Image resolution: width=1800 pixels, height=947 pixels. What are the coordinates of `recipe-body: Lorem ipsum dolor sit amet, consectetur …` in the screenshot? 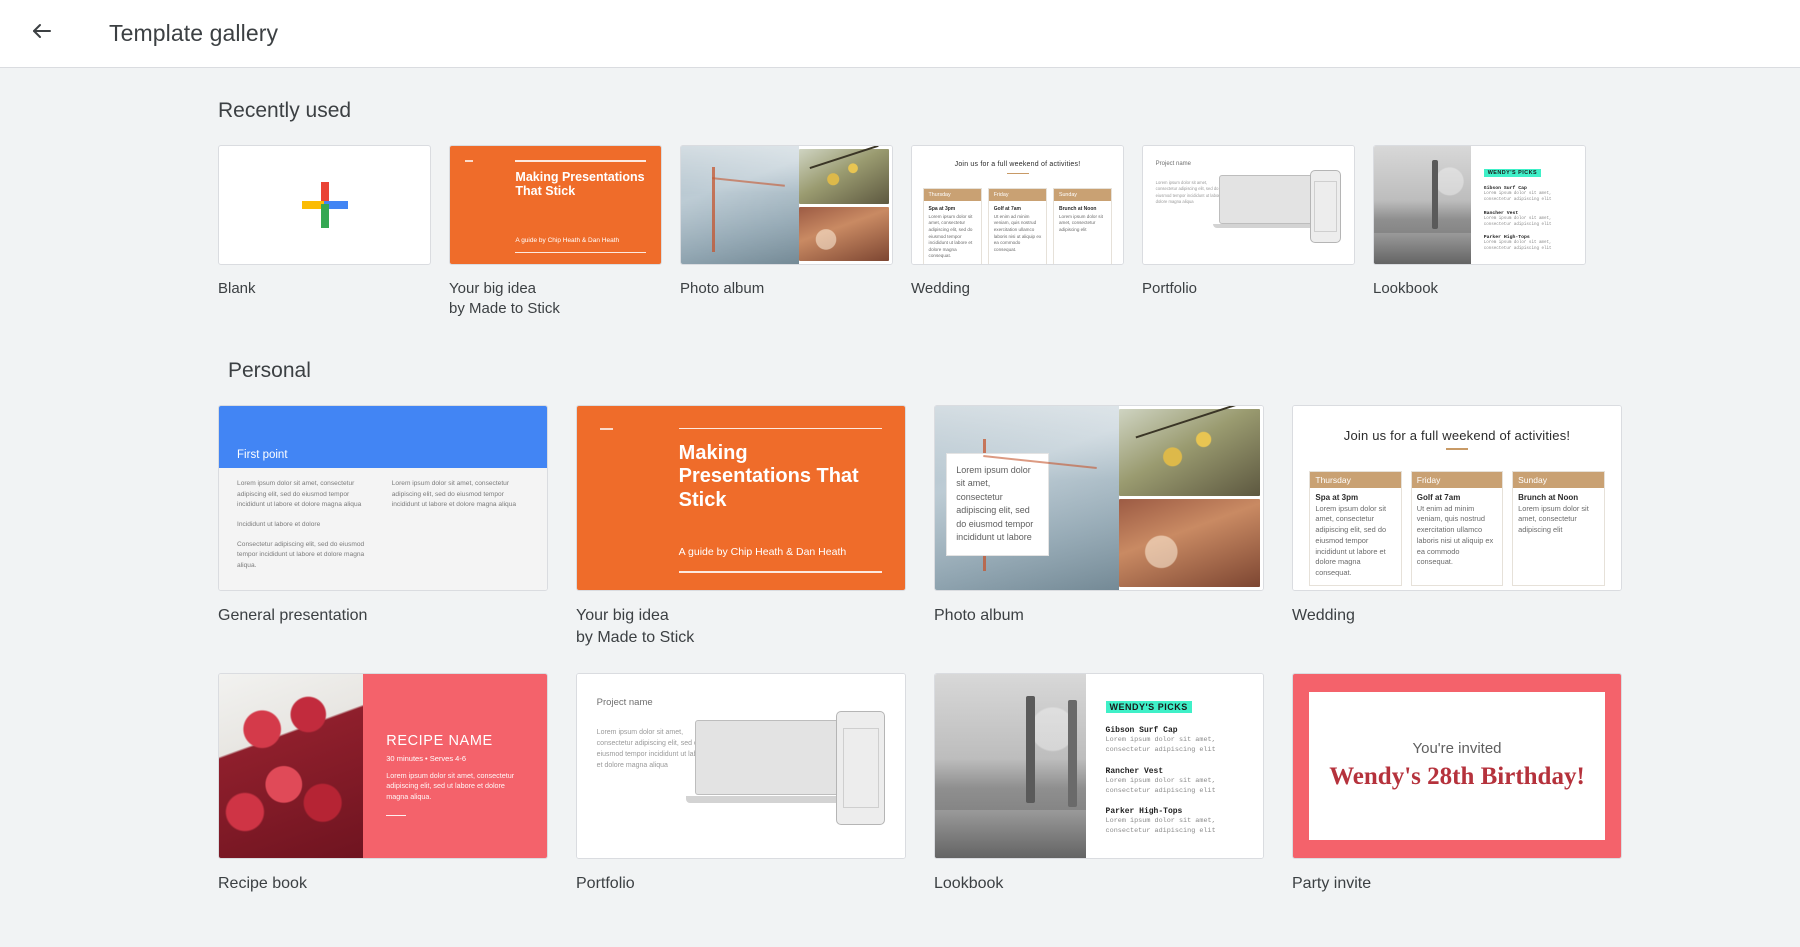 It's located at (450, 786).